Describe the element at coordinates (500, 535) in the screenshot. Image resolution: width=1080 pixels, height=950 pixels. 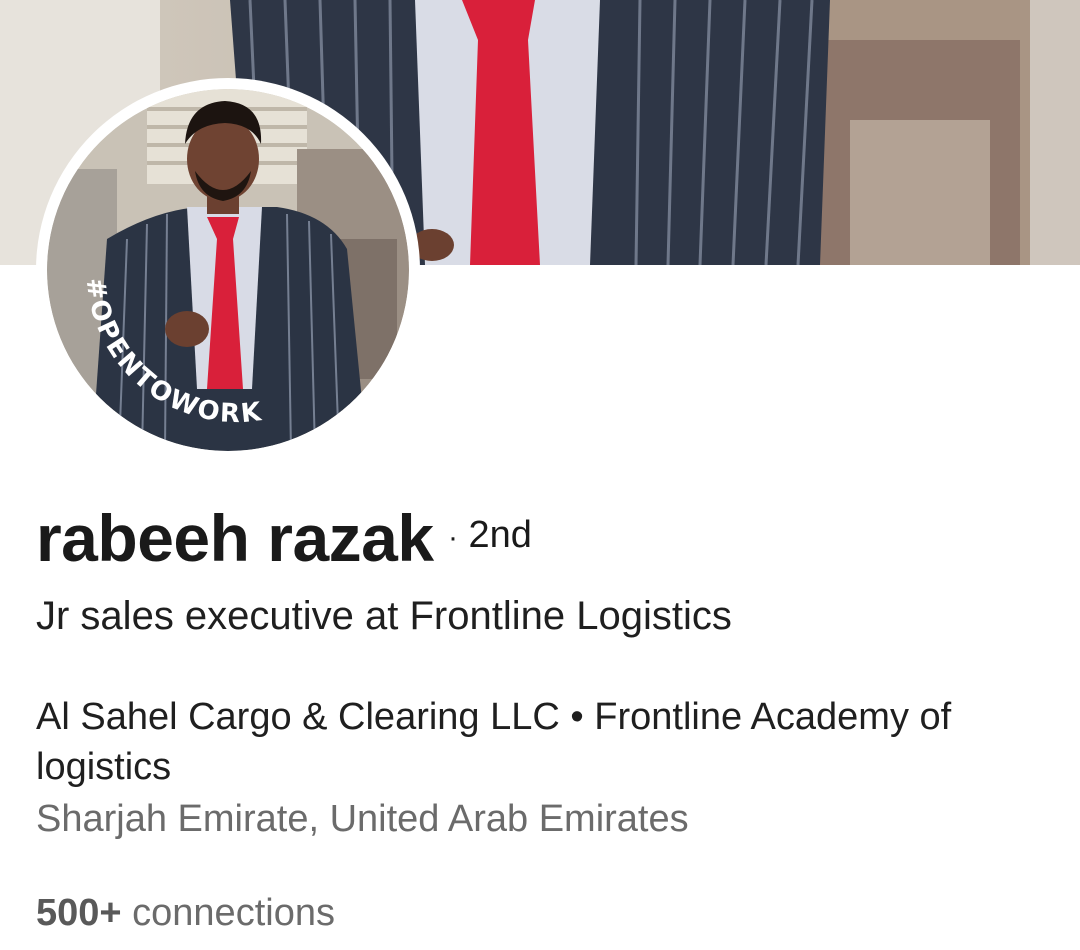
I see `connection-degree: 2nd` at that location.